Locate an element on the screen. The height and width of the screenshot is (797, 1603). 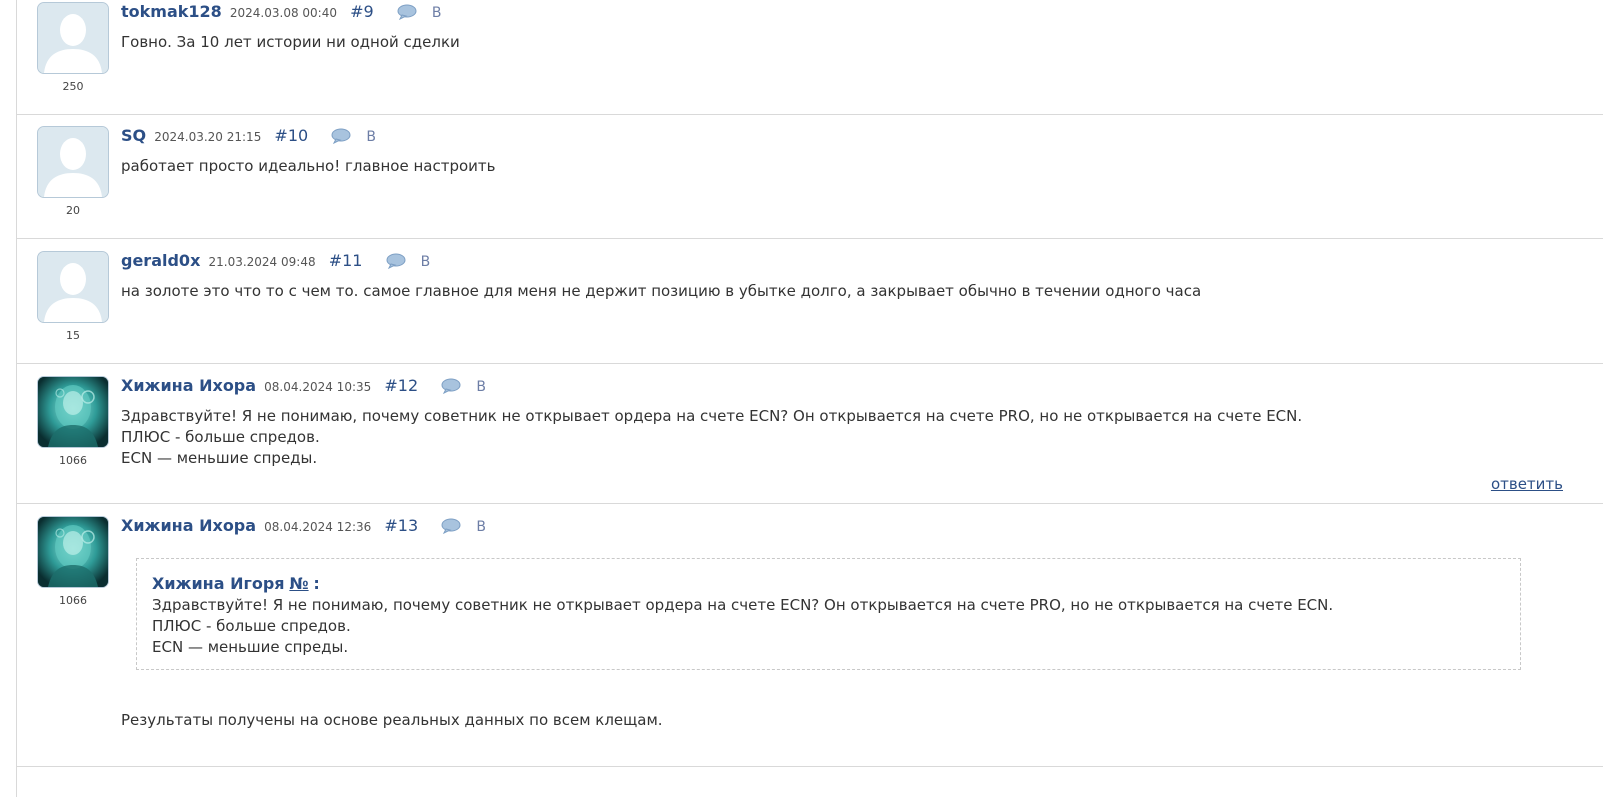
comment-header: Хижина Ихора 08.04.2024 10:35 #12 В is located at coordinates (303, 386).